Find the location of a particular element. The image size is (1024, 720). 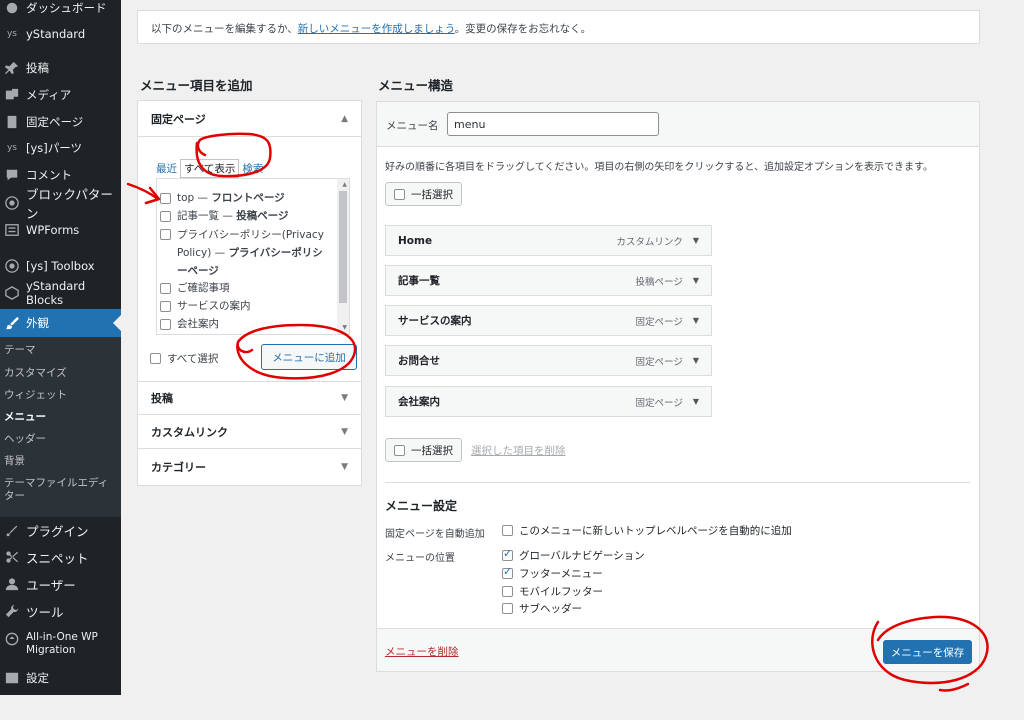

submenu-themes: テーマ is located at coordinates (60, 350).